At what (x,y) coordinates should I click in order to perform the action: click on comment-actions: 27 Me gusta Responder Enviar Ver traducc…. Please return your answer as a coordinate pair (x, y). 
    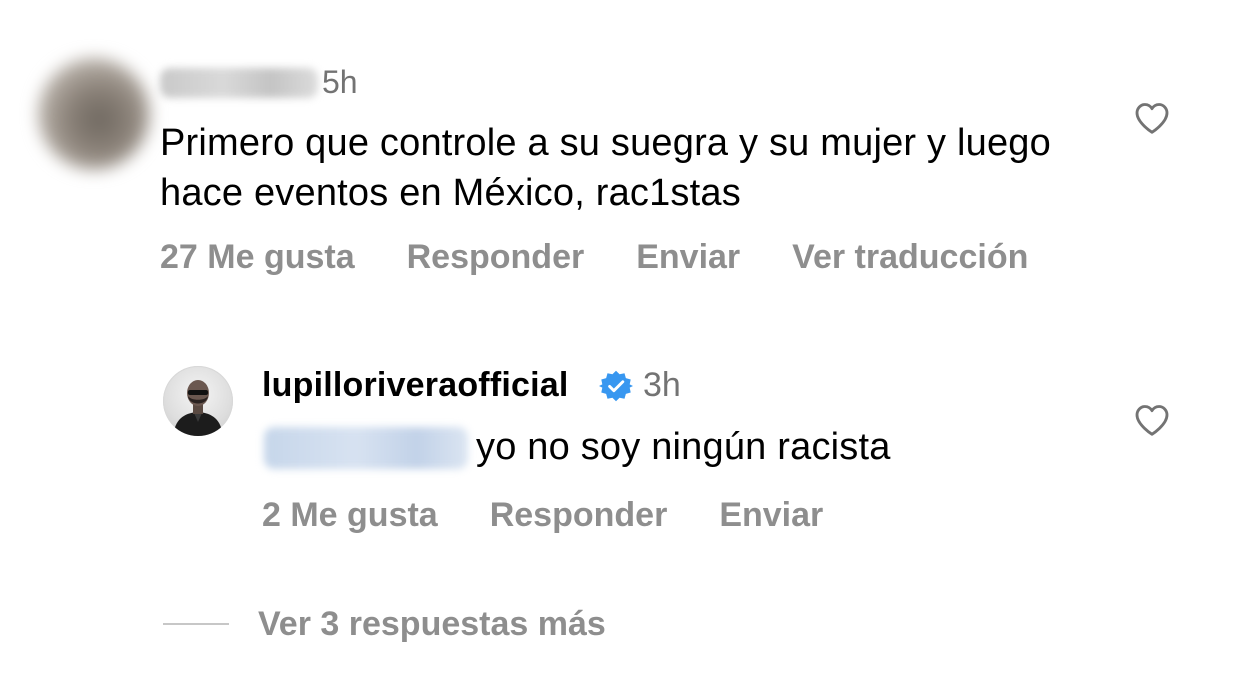
    Looking at the image, I should click on (594, 257).